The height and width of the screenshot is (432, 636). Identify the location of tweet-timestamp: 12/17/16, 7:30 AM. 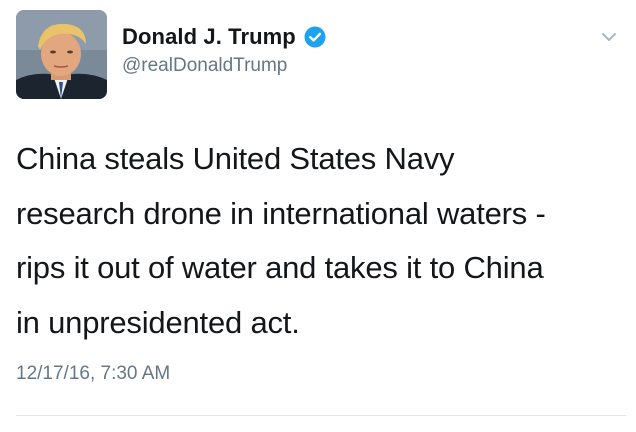
(93, 374).